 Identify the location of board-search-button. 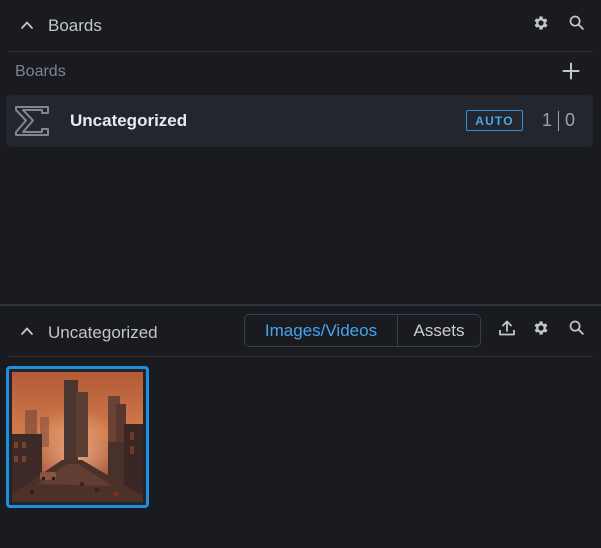
(576, 25).